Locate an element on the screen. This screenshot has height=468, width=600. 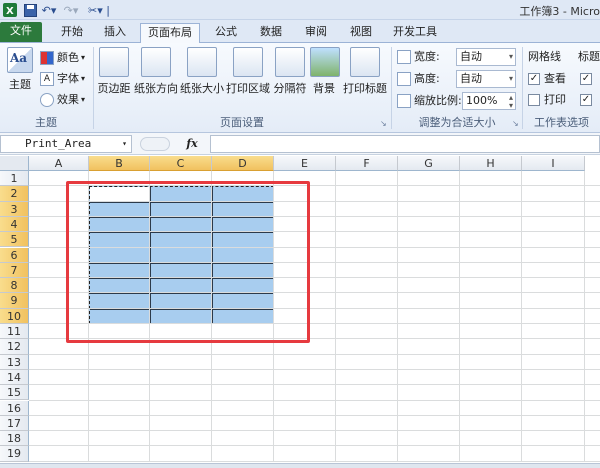
row-header-16: 16 is located at coordinates (14, 408).